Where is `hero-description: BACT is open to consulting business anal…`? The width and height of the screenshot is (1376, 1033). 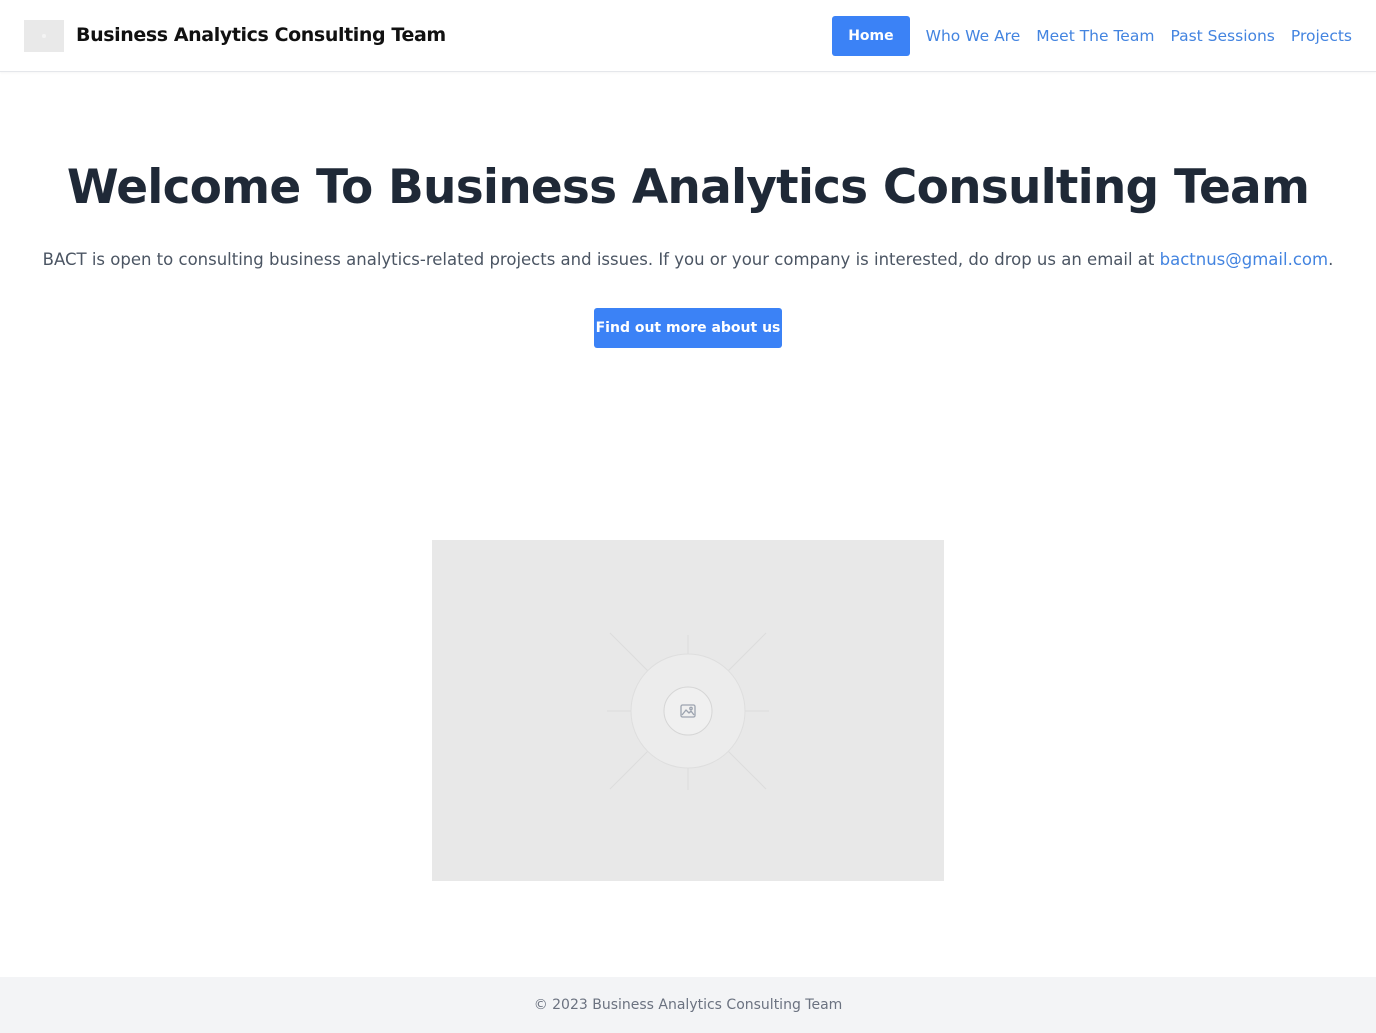
hero-description: BACT is open to consulting business anal… is located at coordinates (688, 259).